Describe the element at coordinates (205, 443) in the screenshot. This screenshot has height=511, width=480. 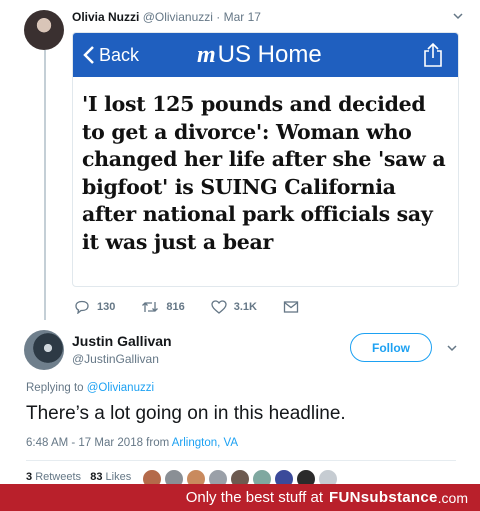
I see `location-link: Arlington, VA` at that location.